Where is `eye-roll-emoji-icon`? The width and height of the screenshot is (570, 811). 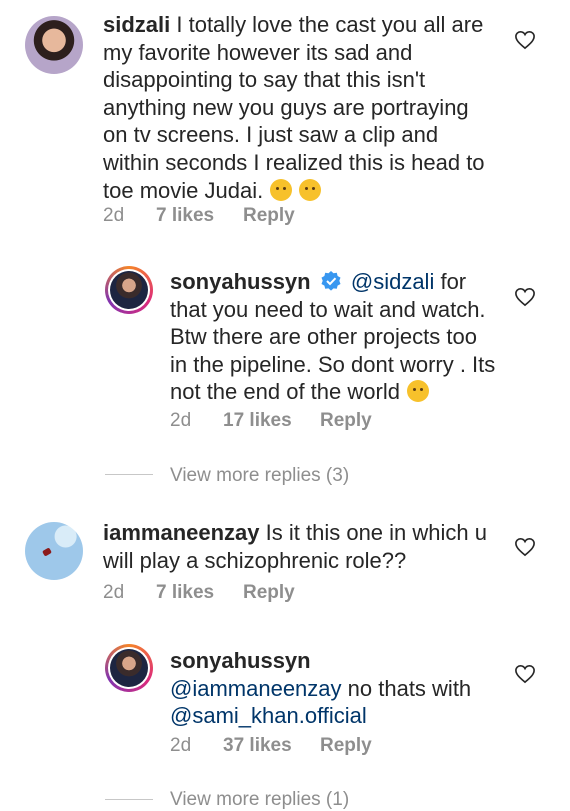 eye-roll-emoji-icon is located at coordinates (310, 189).